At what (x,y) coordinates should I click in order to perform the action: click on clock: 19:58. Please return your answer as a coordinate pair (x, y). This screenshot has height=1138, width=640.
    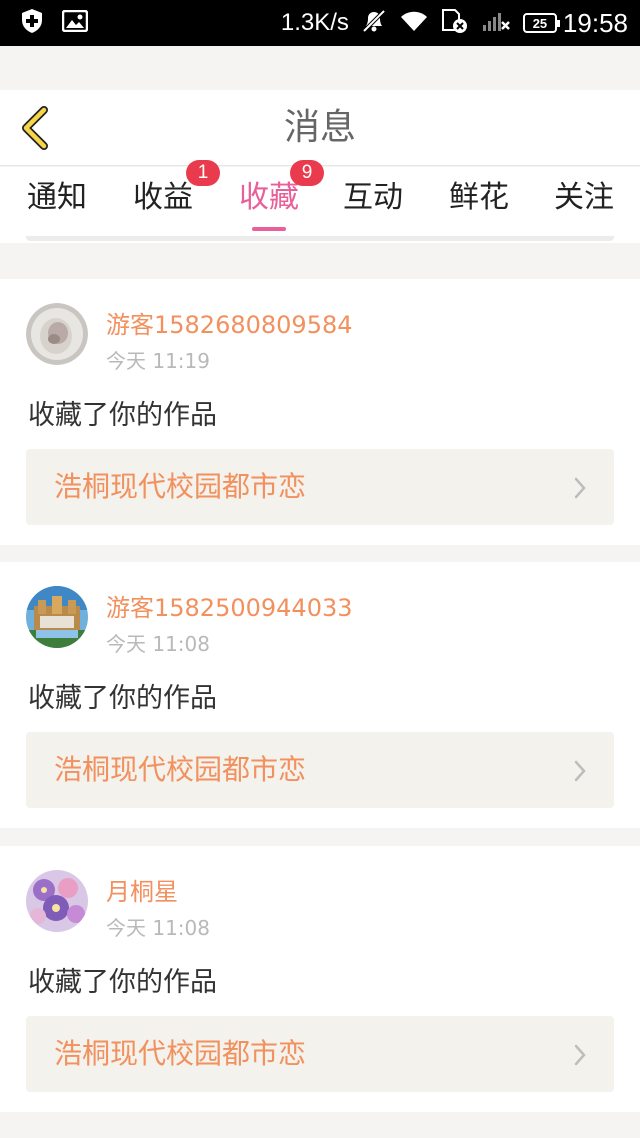
    Looking at the image, I should click on (595, 22).